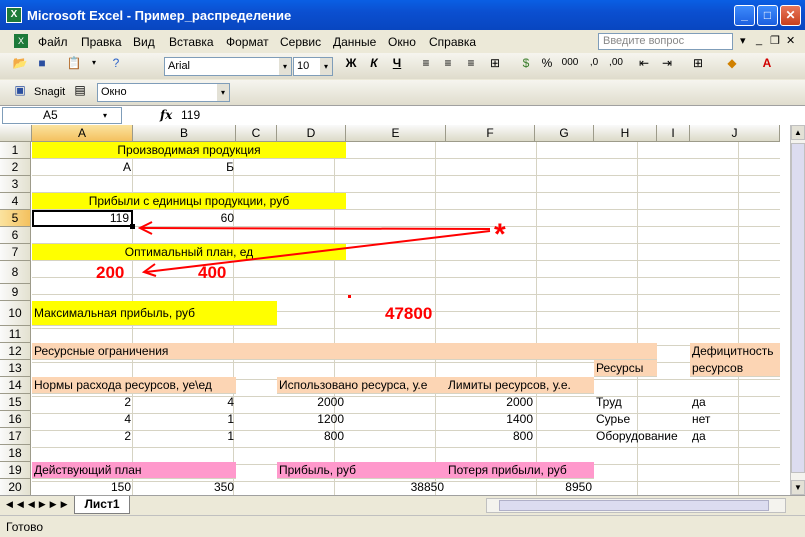 Image resolution: width=805 pixels, height=537 pixels. What do you see at coordinates (15, 368) in the screenshot?
I see `row-header: 13` at bounding box center [15, 368].